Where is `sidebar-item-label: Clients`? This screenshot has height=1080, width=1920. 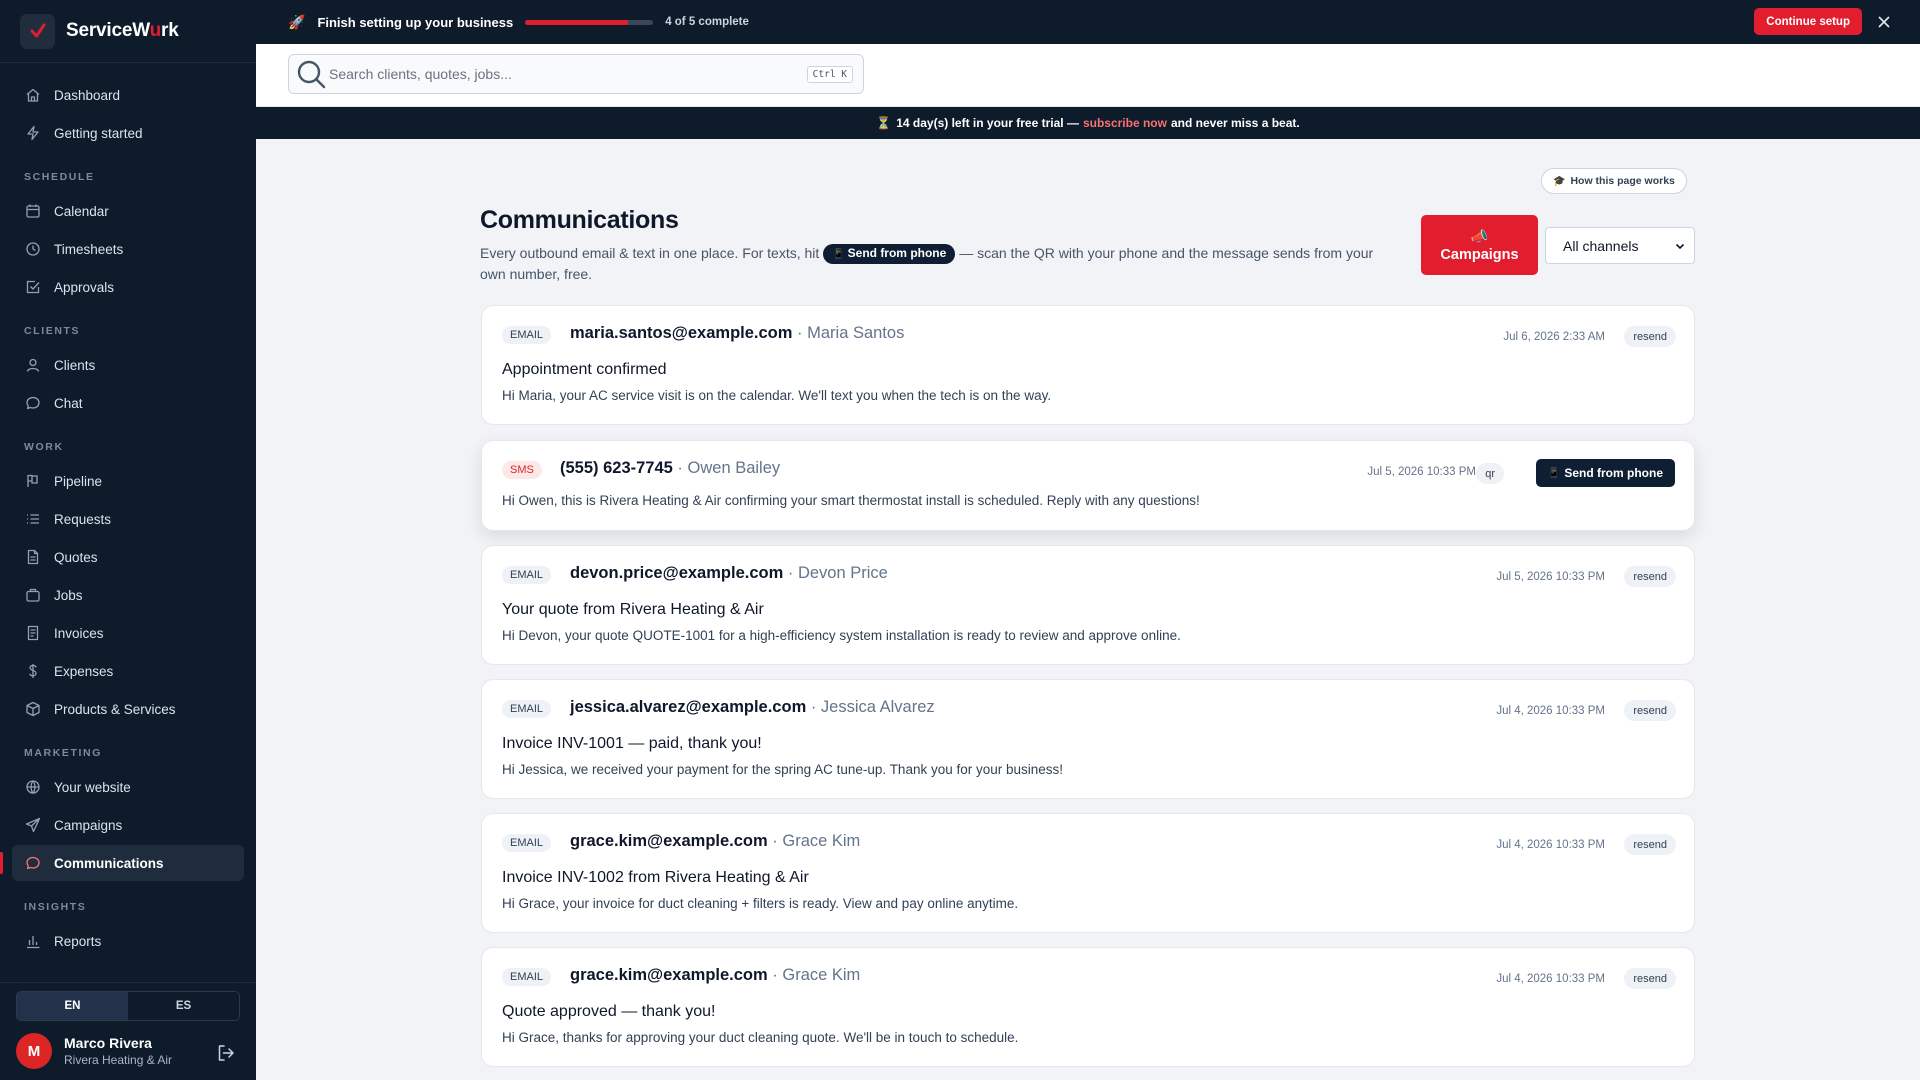 sidebar-item-label: Clients is located at coordinates (75, 365).